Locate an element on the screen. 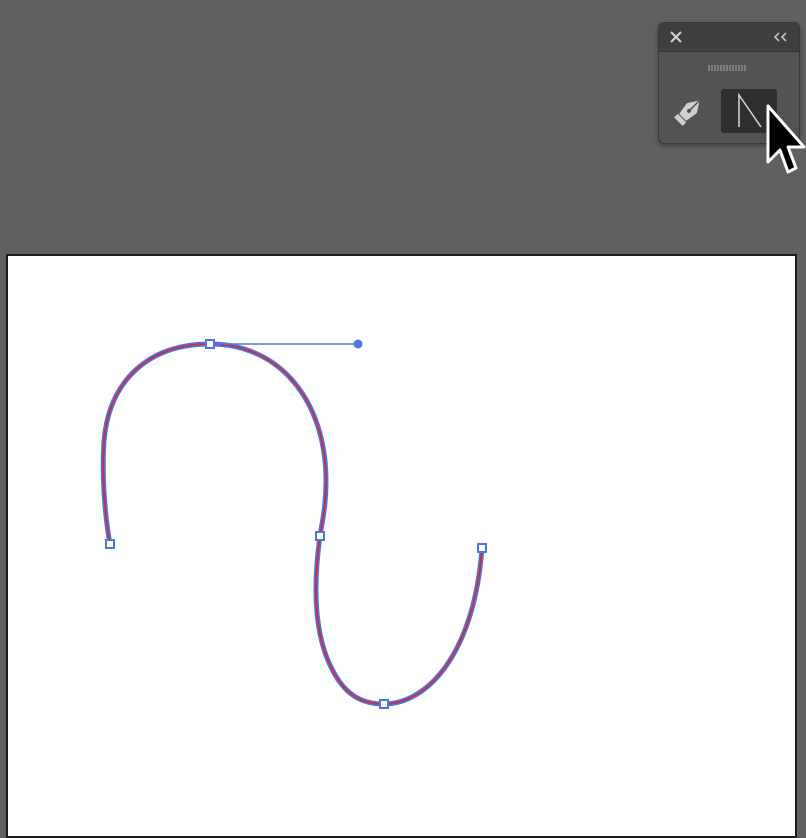  drag-grip-icon is located at coordinates (727, 64).